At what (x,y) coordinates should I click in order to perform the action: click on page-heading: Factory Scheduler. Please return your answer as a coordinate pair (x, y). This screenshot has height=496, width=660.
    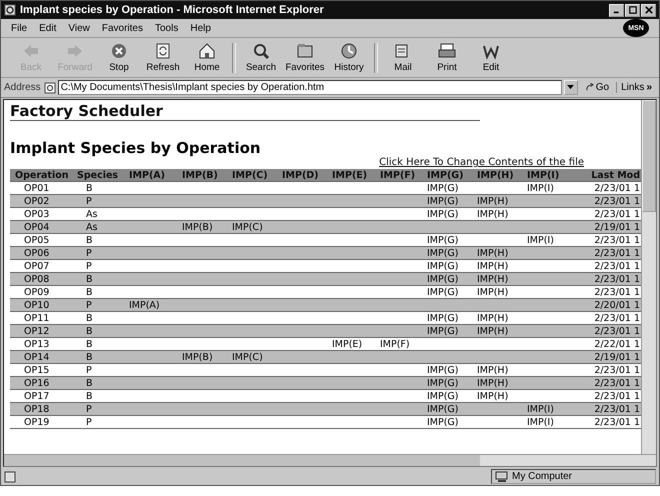
    Looking at the image, I should click on (87, 111).